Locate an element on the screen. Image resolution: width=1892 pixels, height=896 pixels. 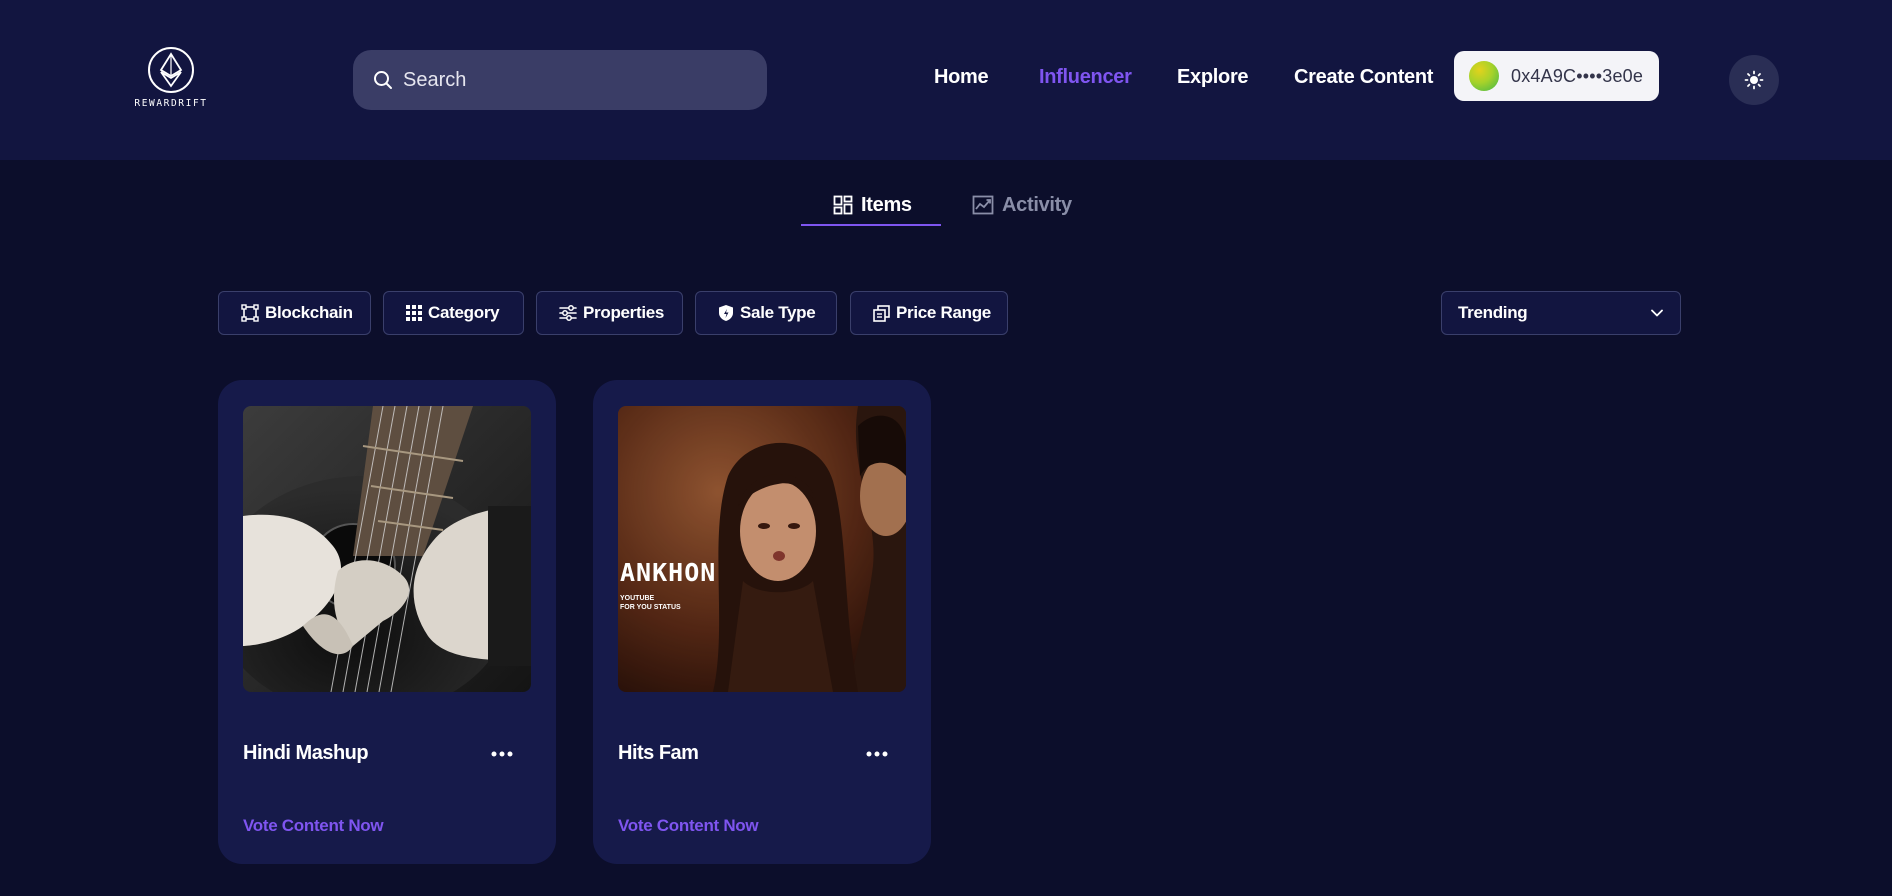
card-image-ankhon-poster: ANKHON YOUTUBE FOR YOU STATUS is located at coordinates (762, 549).